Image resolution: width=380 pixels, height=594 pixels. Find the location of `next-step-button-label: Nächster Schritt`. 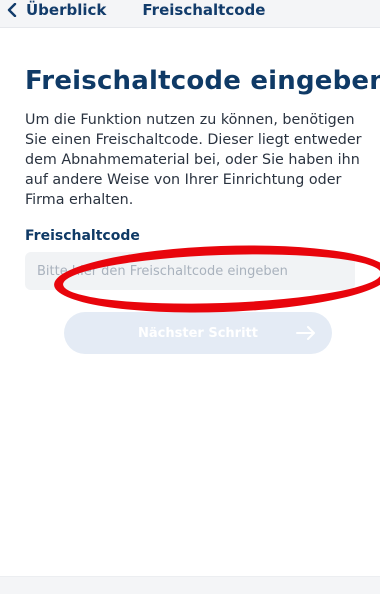

next-step-button-label: Nächster Schritt is located at coordinates (198, 333).